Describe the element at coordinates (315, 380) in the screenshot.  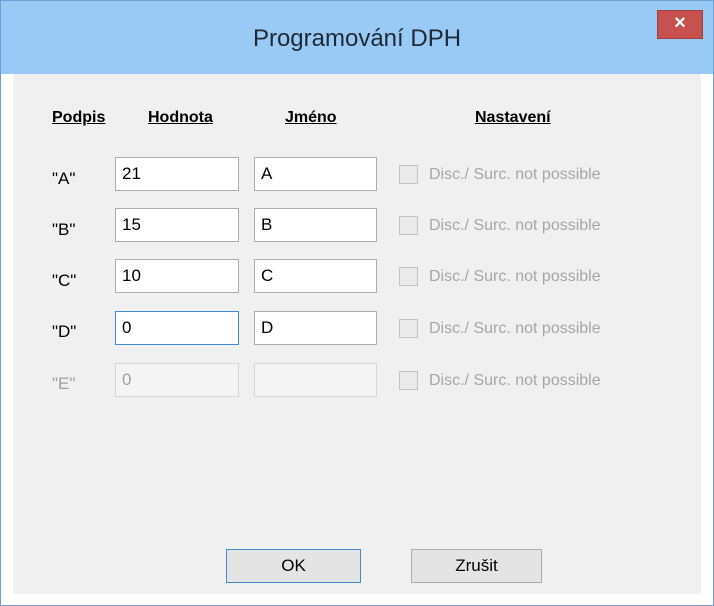
I see `name-input-e` at that location.